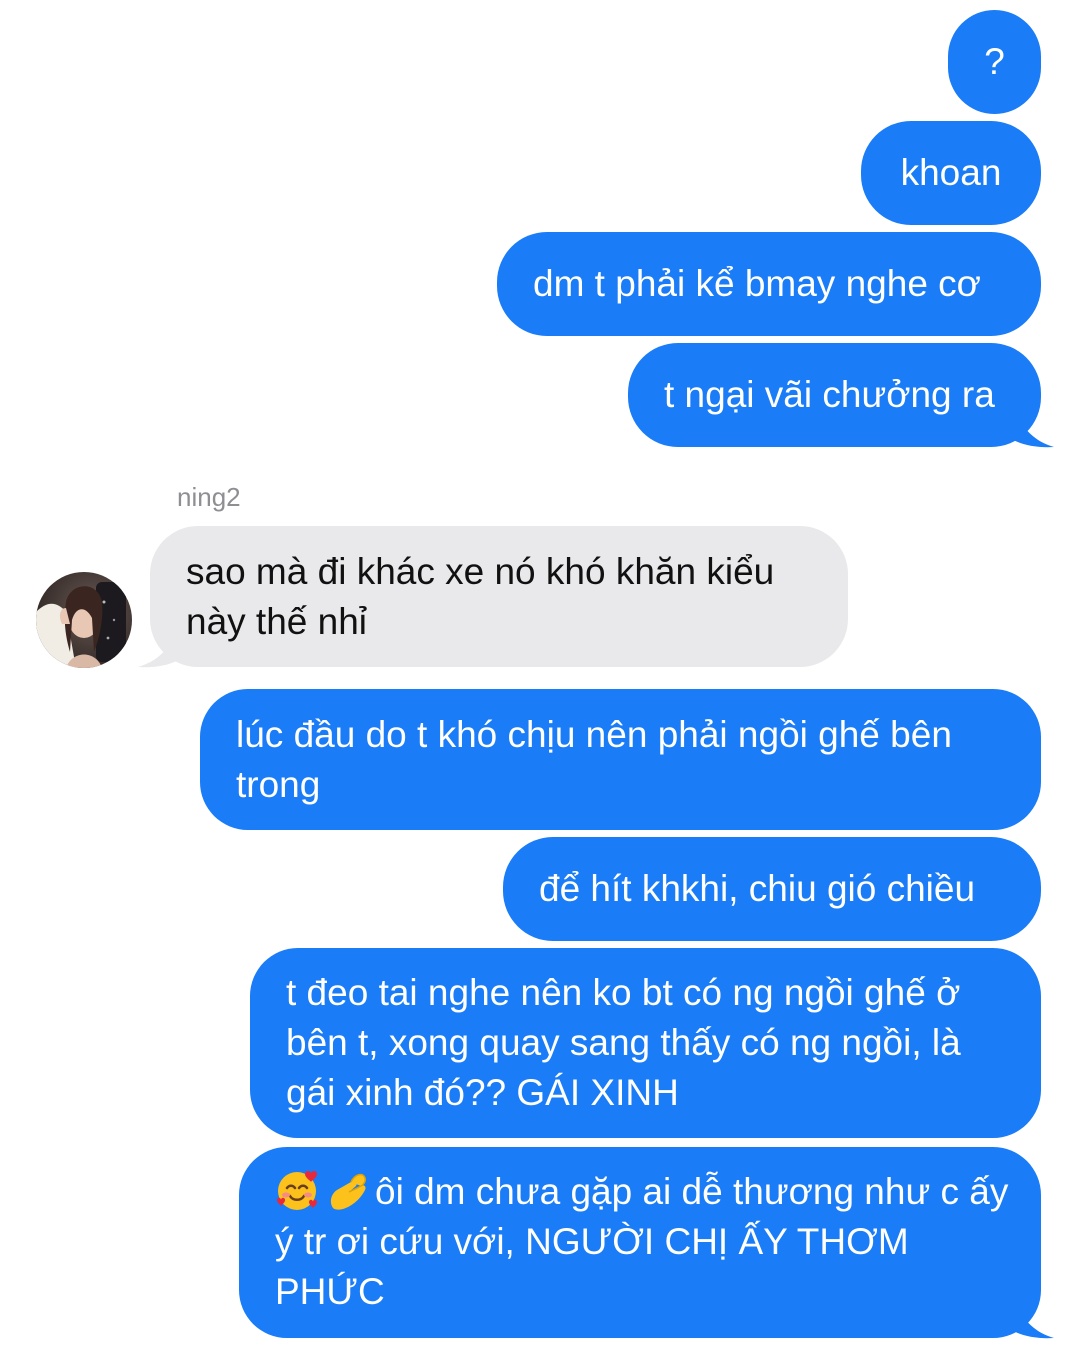  Describe the element at coordinates (757, 888) in the screenshot. I see `message-text: để hít khkhi, chiu gió chiều` at that location.